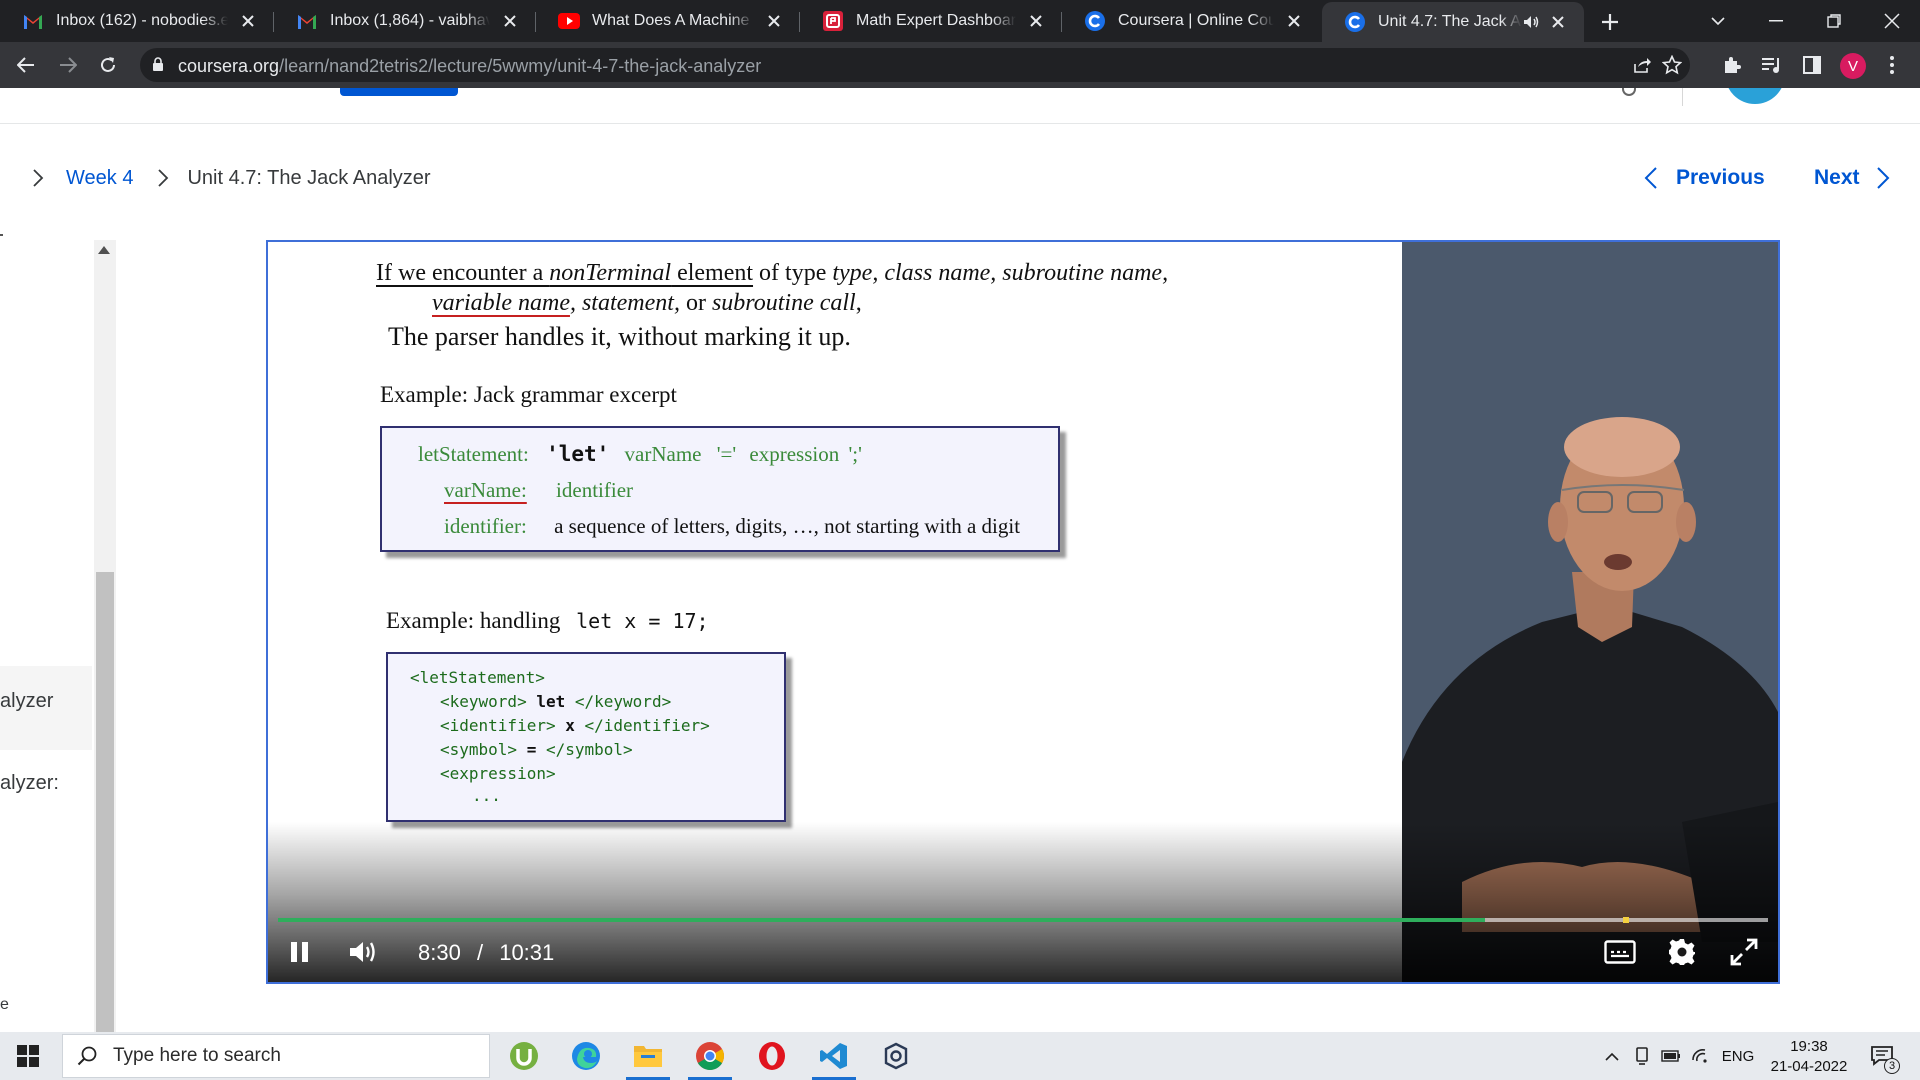 Image resolution: width=1920 pixels, height=1080 pixels. I want to click on notifications-button: 3, so click(1882, 1056).